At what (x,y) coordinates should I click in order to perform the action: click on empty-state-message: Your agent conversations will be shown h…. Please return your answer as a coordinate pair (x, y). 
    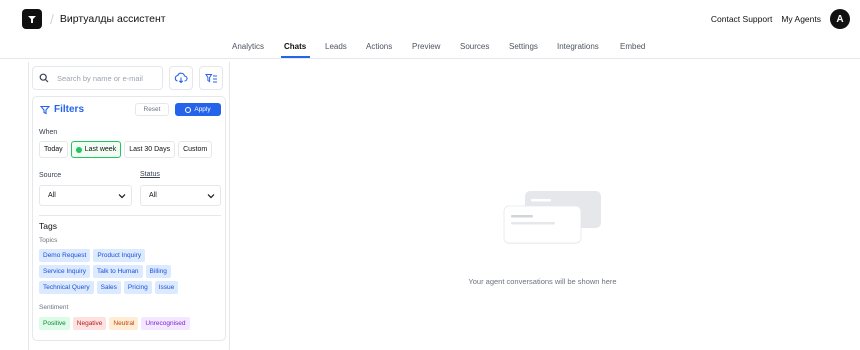
    Looking at the image, I should click on (542, 281).